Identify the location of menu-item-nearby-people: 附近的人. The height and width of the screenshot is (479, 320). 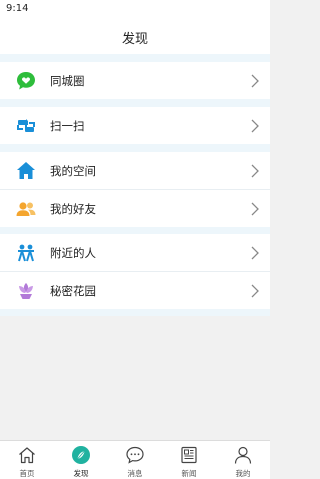
(135, 252).